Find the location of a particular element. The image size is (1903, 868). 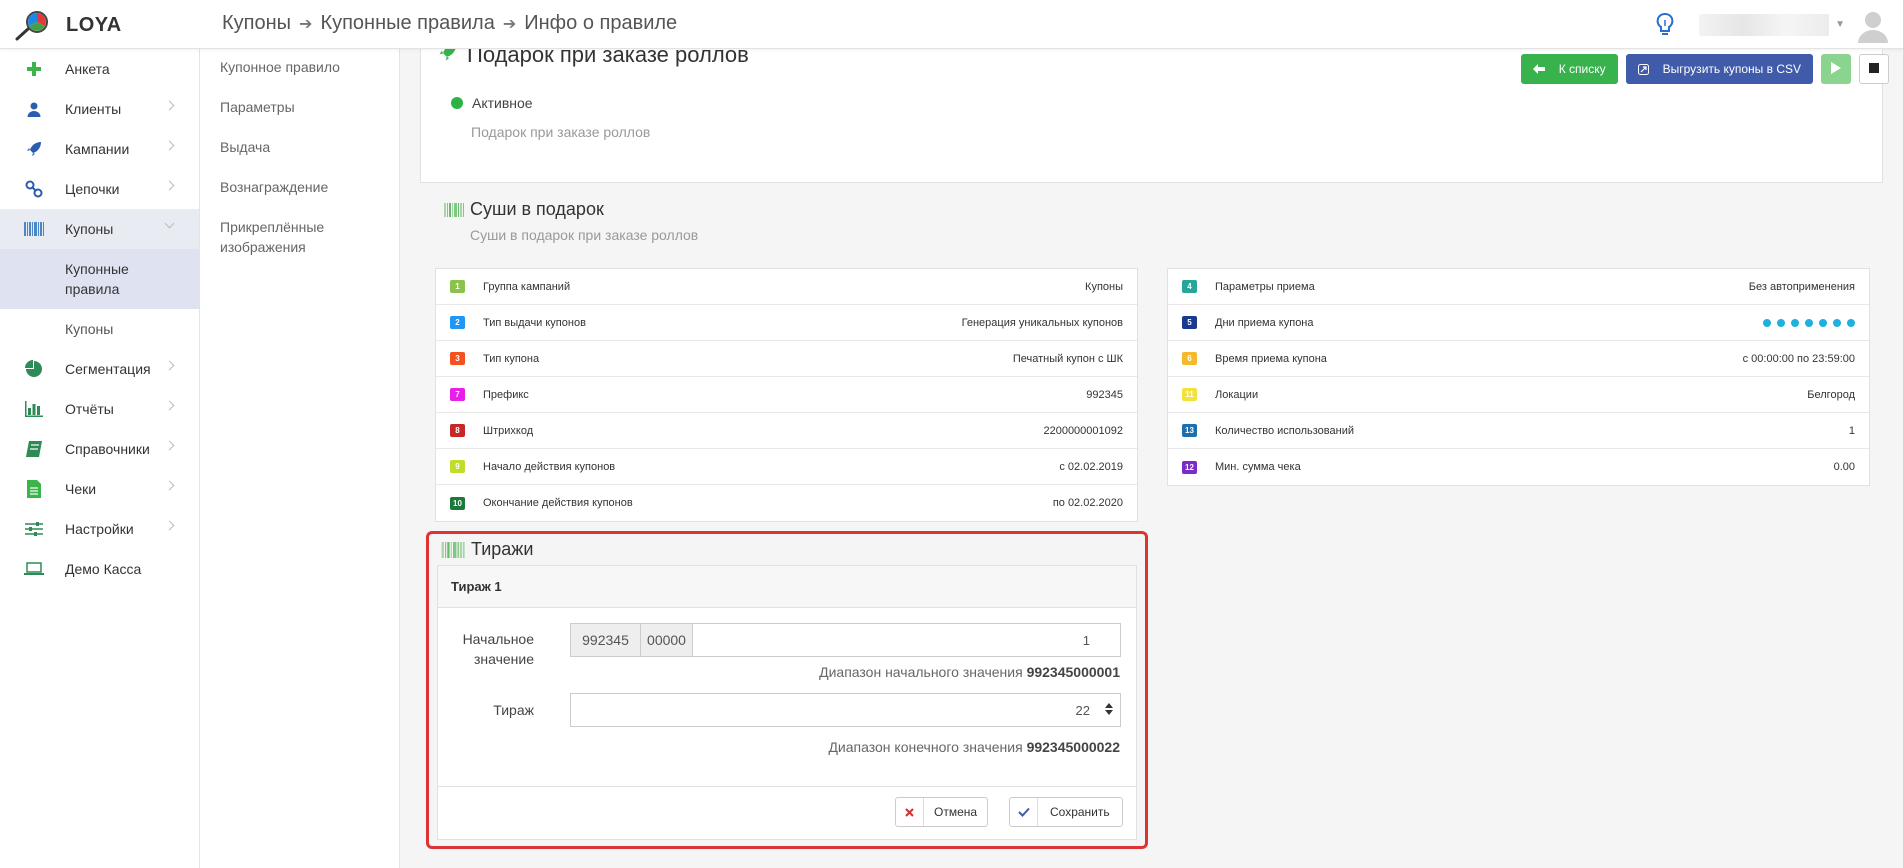

row-number-badge: 10 is located at coordinates (457, 503).